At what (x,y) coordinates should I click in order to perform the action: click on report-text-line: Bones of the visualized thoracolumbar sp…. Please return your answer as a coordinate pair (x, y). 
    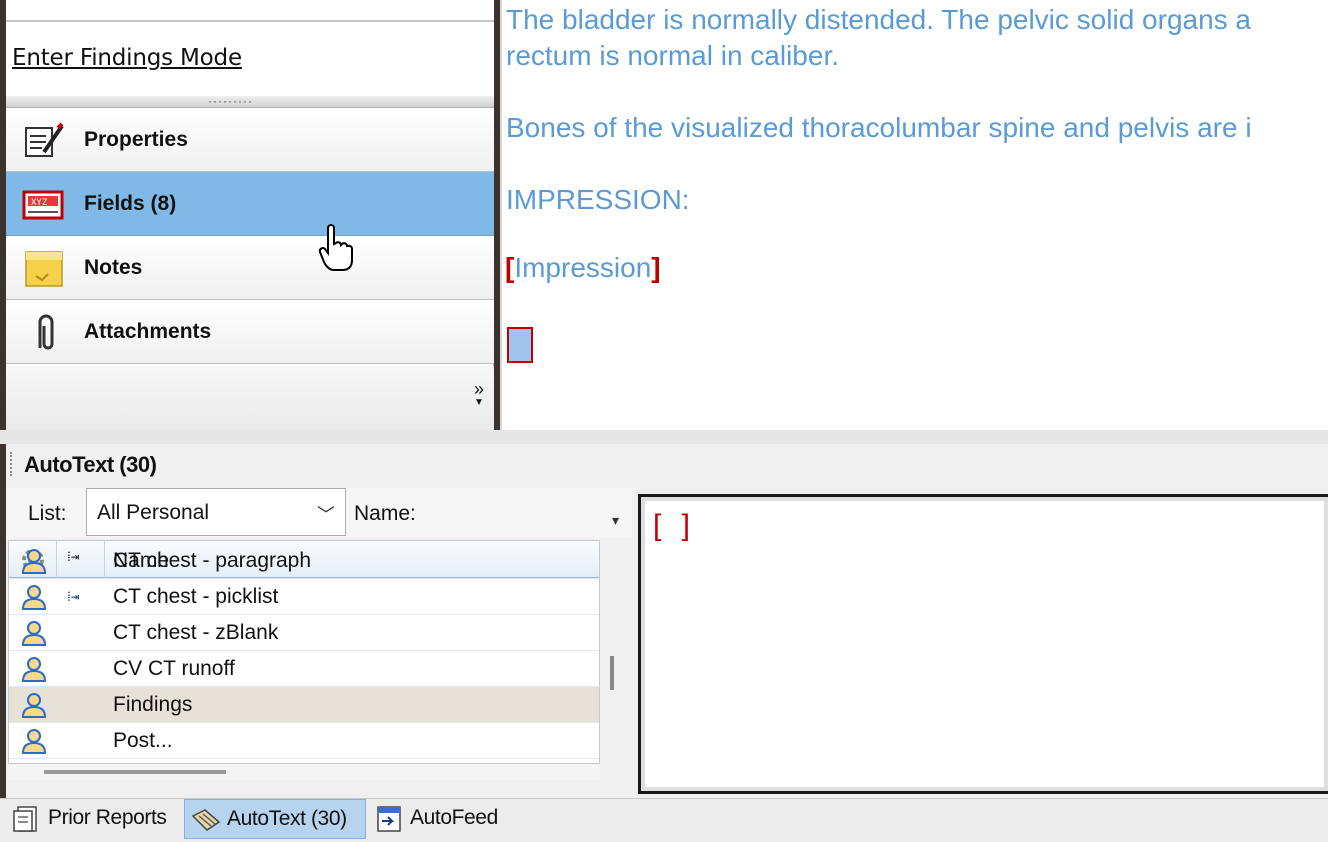
    Looking at the image, I should click on (879, 128).